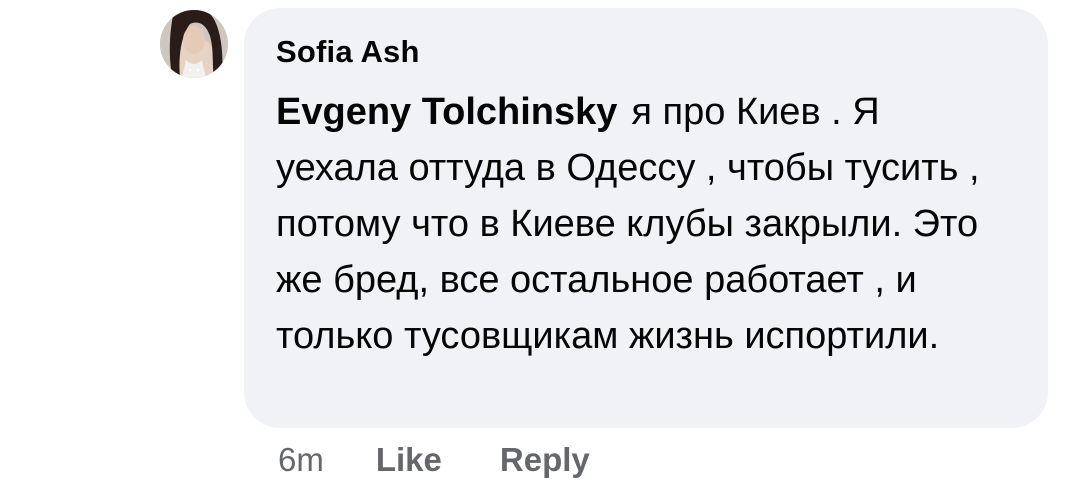 This screenshot has height=491, width=1080. Describe the element at coordinates (463, 460) in the screenshot. I see `comment-actions: 6m Like Reply` at that location.